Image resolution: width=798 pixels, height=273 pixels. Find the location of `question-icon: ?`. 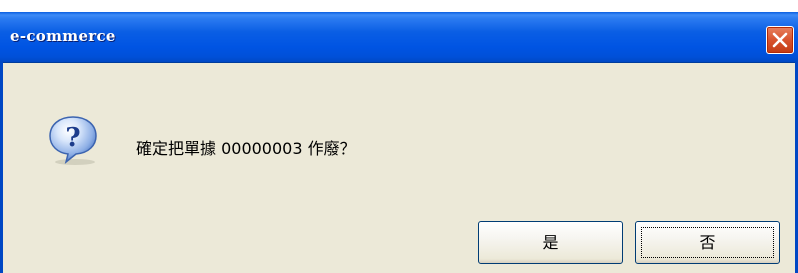

question-icon: ? is located at coordinates (73, 140).